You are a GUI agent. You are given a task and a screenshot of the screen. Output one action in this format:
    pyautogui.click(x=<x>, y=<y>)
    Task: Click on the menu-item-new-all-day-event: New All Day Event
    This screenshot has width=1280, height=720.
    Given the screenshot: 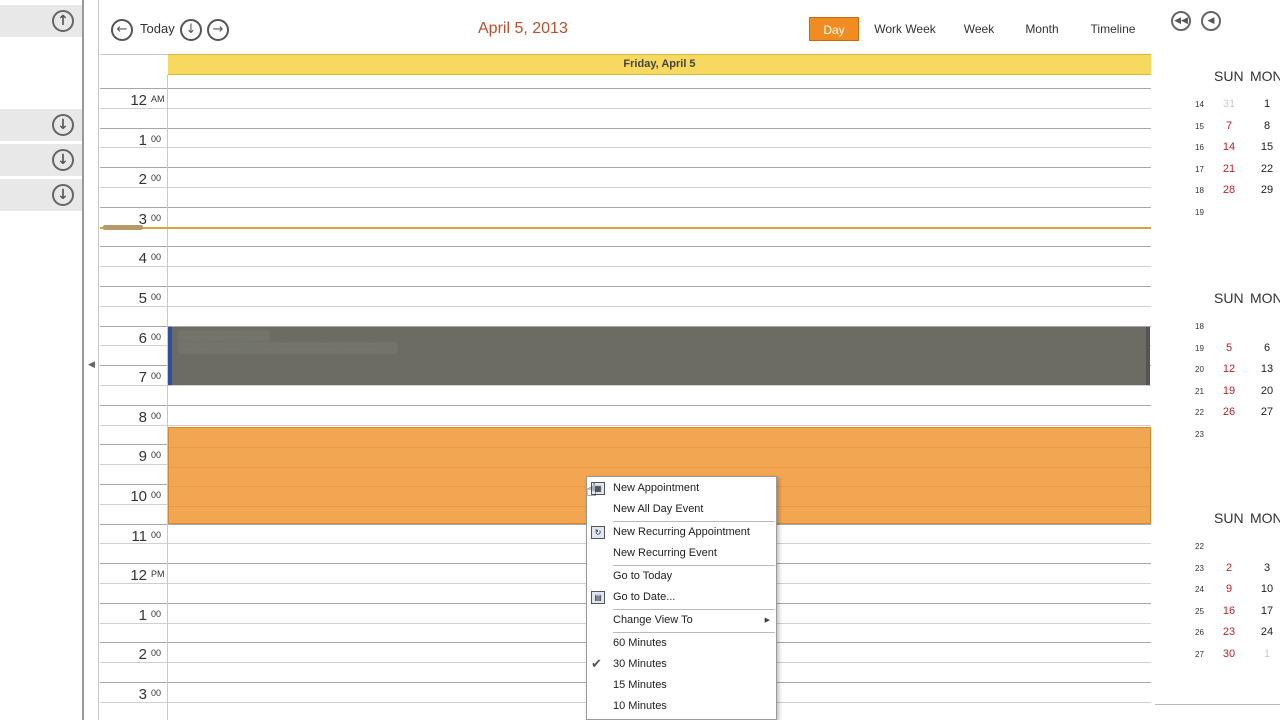 What is the action you would take?
    pyautogui.click(x=681, y=509)
    